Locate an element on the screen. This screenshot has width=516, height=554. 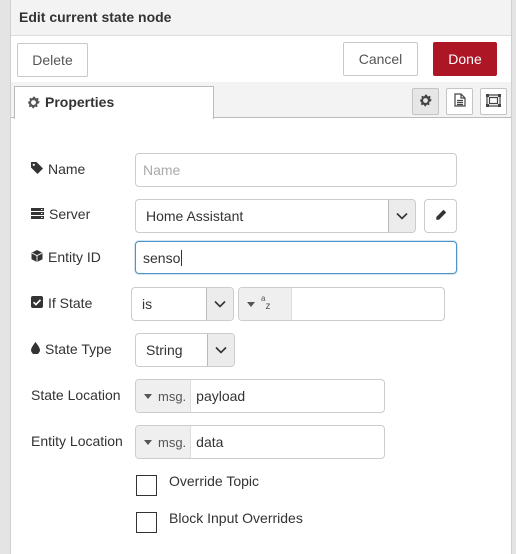
server-value: Home Assistant is located at coordinates (195, 216).